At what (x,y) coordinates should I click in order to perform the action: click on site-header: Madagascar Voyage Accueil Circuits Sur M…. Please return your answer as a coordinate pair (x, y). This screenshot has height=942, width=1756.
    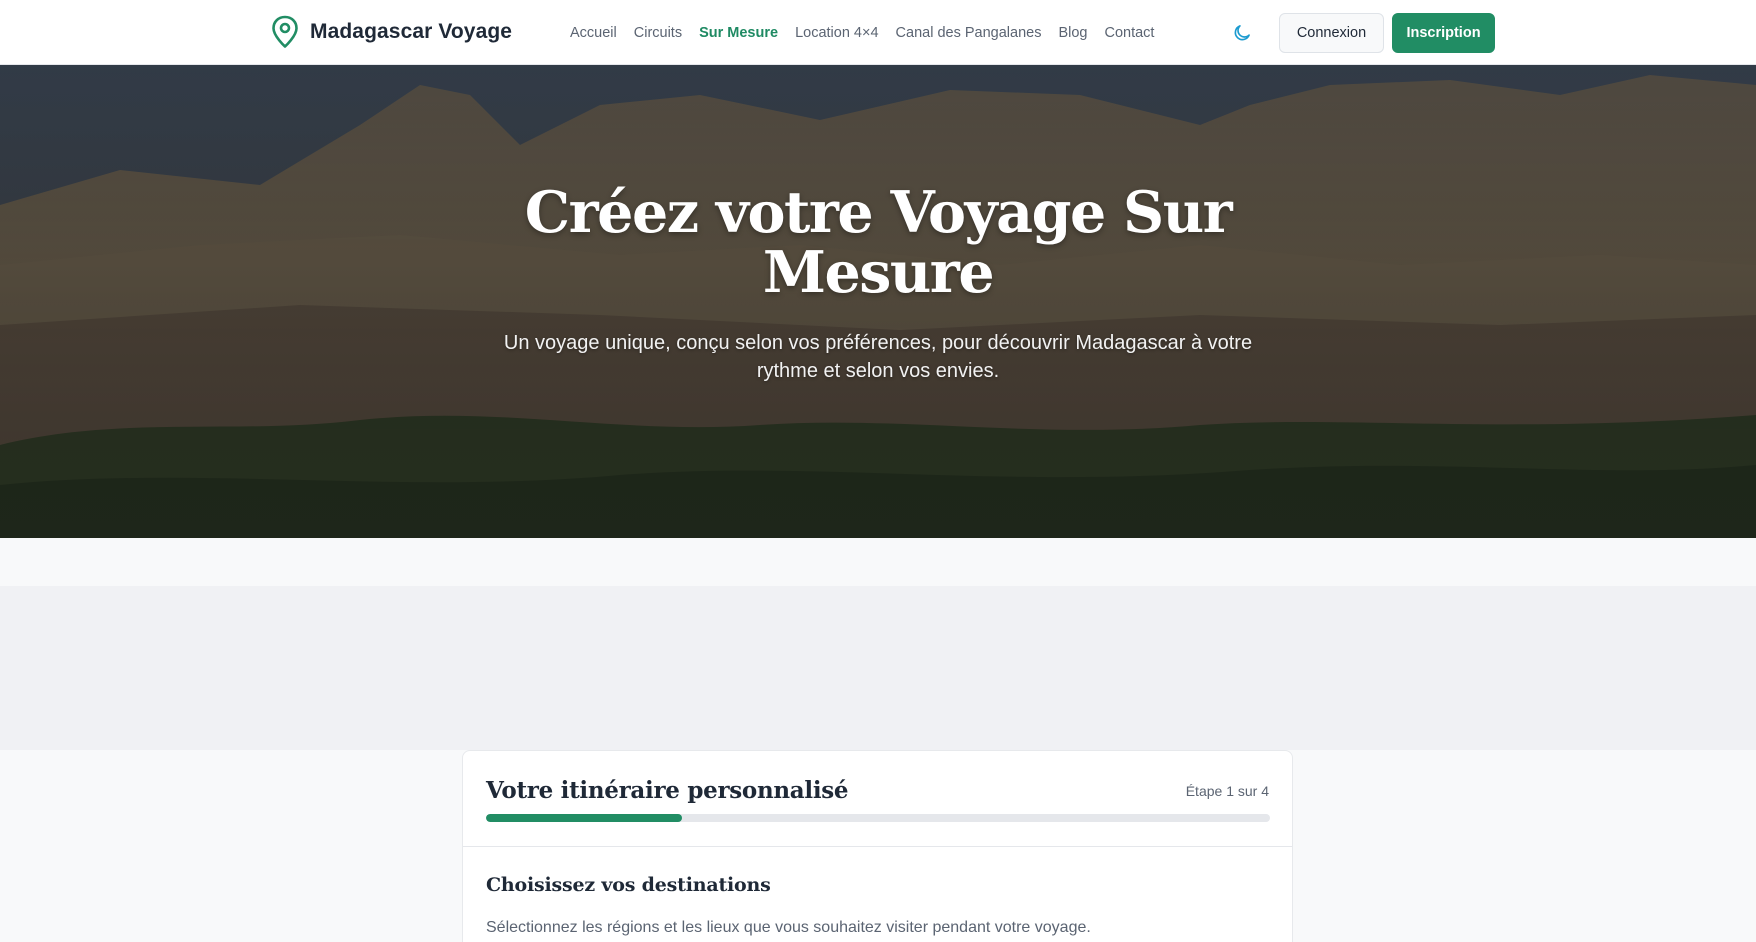
    Looking at the image, I should click on (878, 32).